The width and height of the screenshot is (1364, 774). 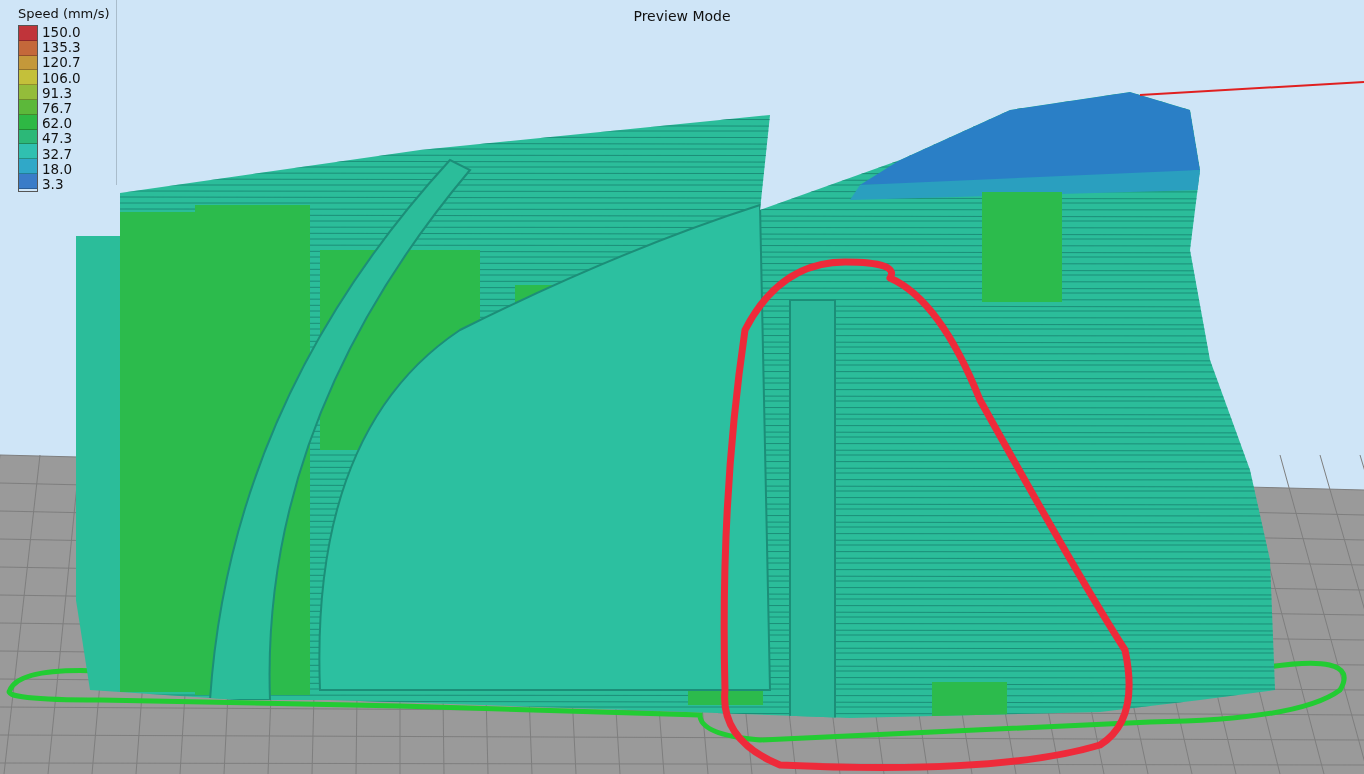 I want to click on legend-value: 120.7, so click(x=61, y=63).